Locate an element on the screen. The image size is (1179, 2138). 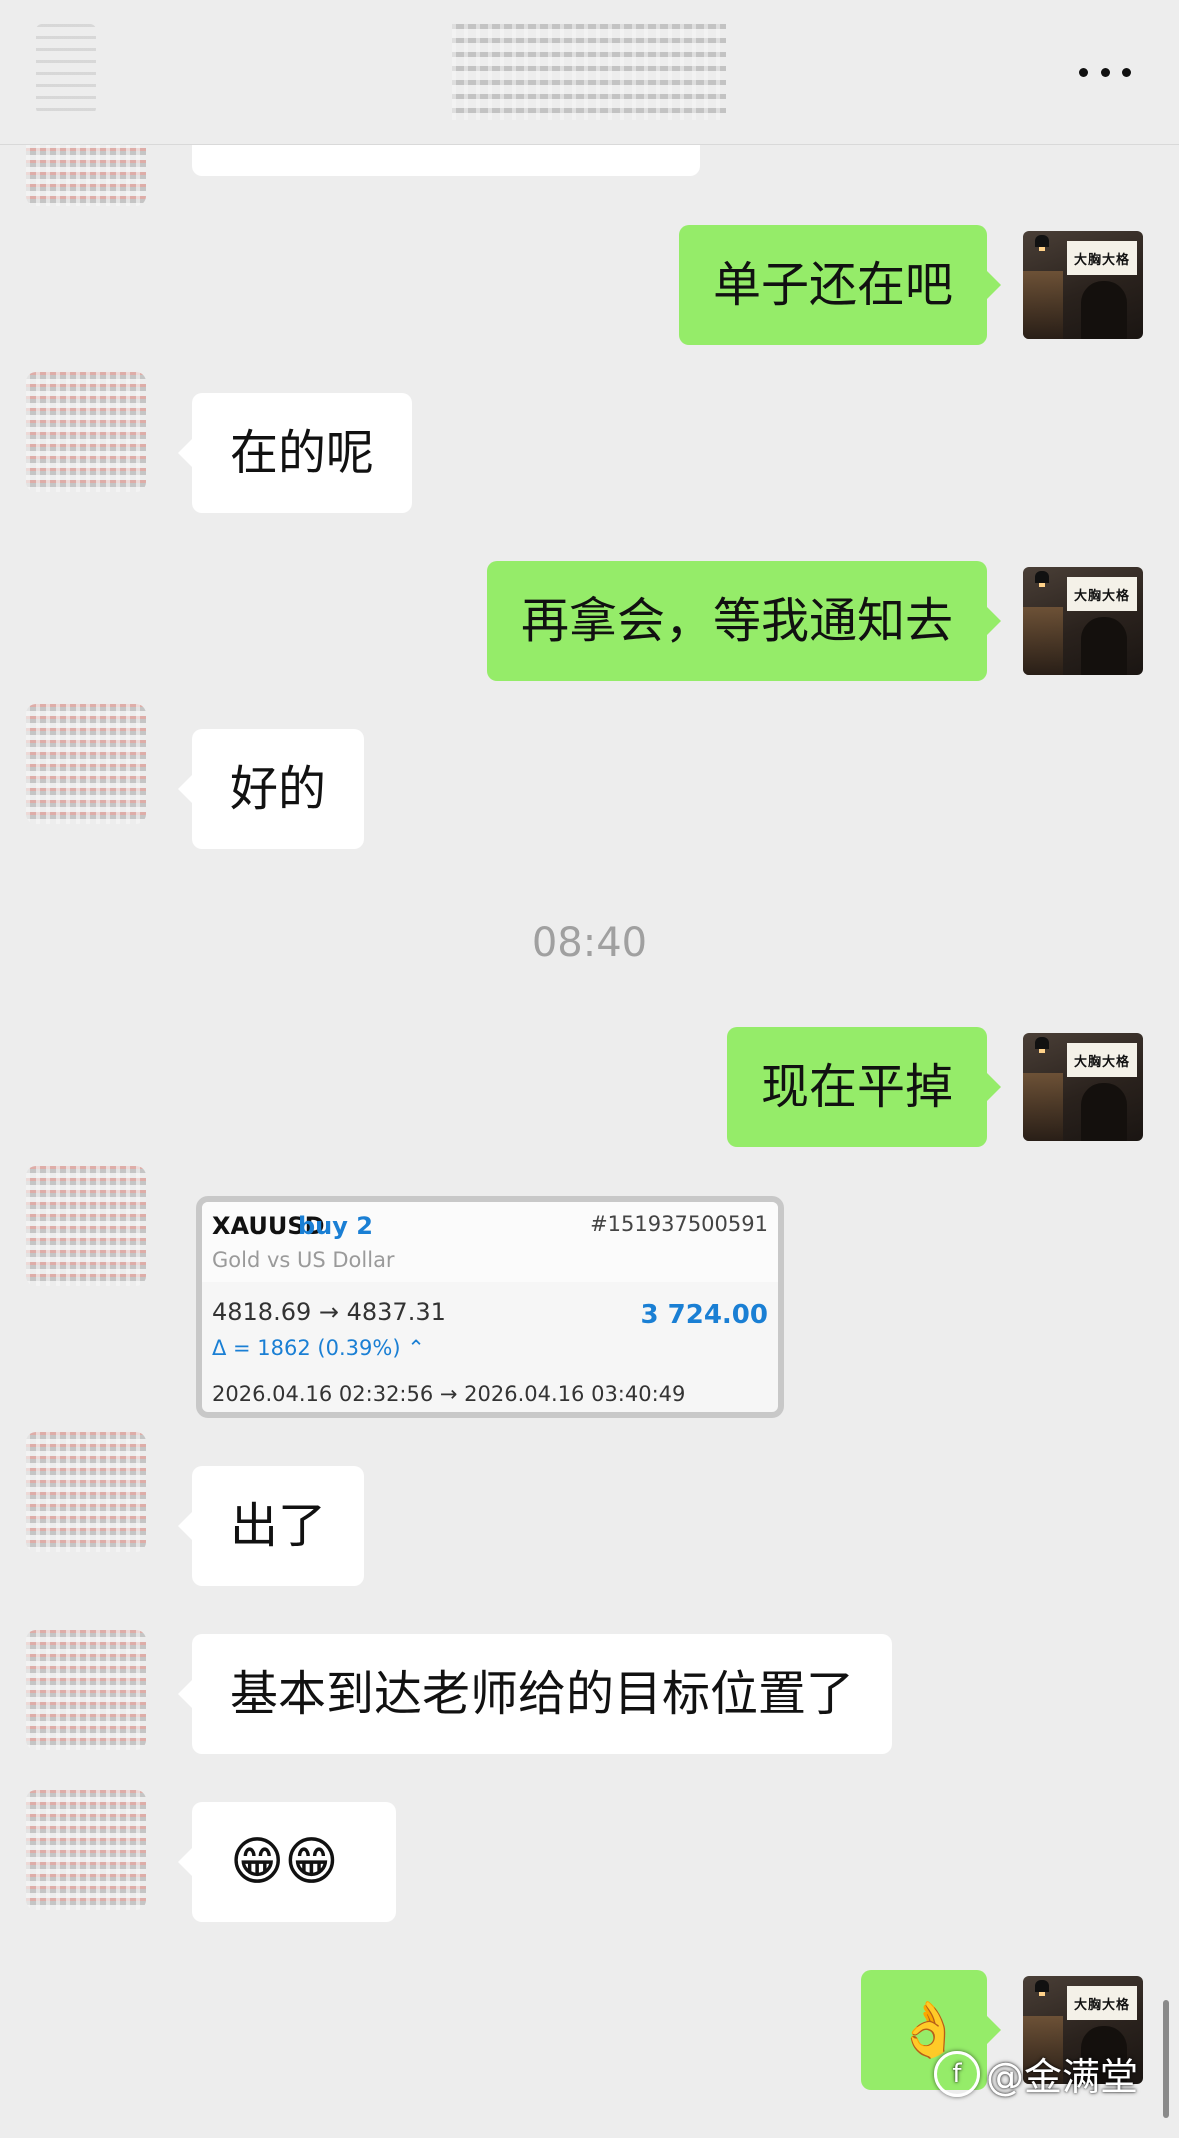
message-text: 再拿会，等我通知去 is located at coordinates (736, 621).